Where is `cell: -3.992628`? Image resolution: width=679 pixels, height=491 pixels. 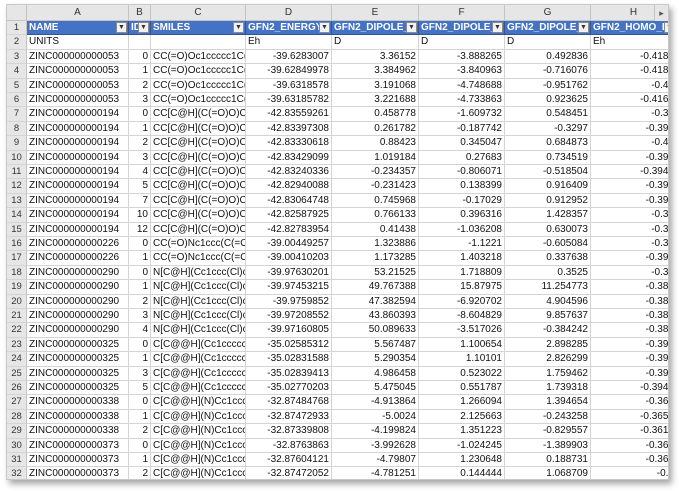
cell: -3.992628 is located at coordinates (375, 445).